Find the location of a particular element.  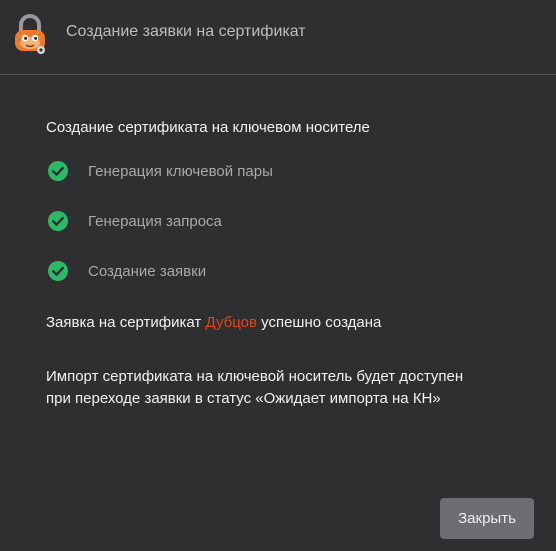

result-suffix: успешно создана is located at coordinates (319, 322).